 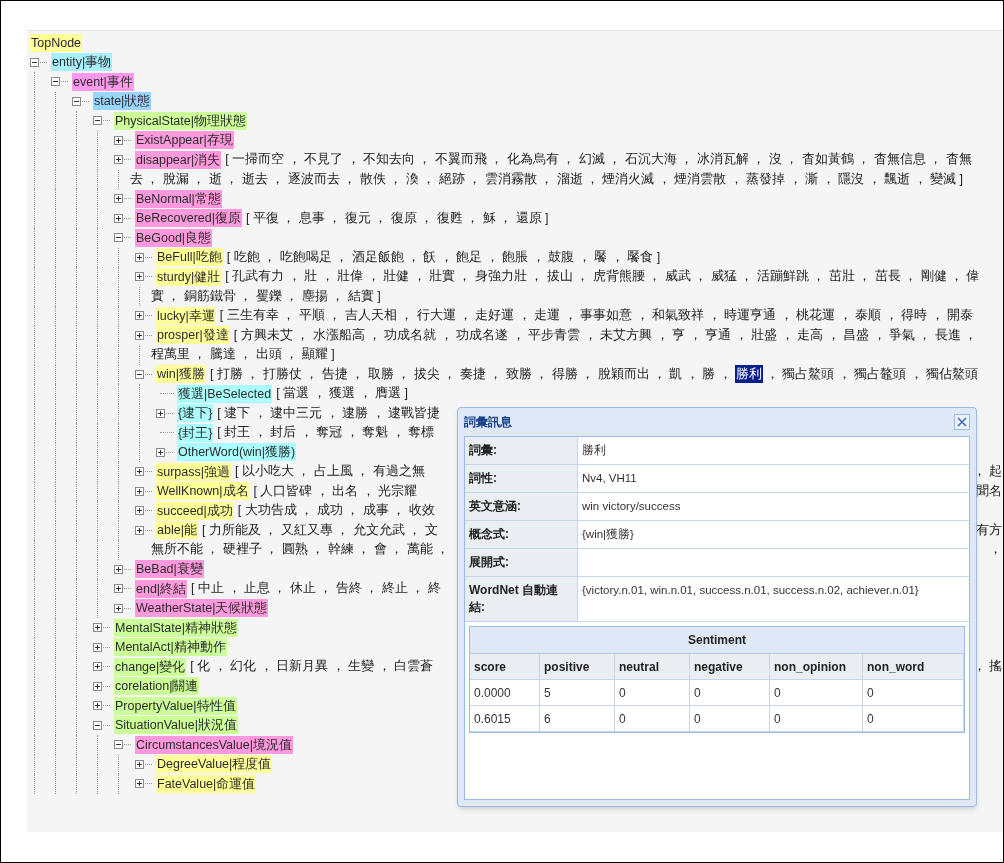 I want to click on node-label: prosper|發達, so click(x=193, y=335).